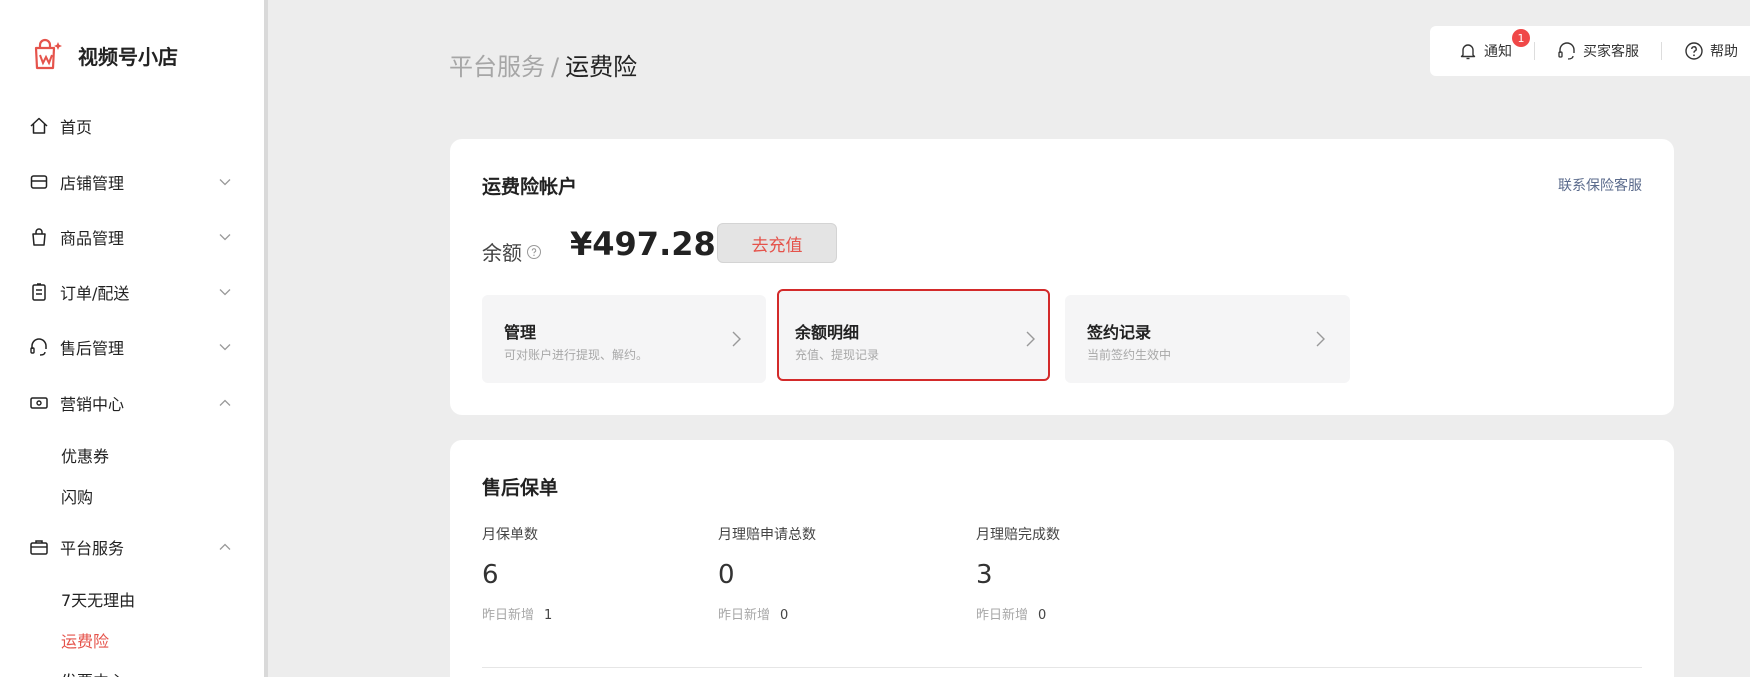 The height and width of the screenshot is (677, 1750). Describe the element at coordinates (134, 182) in the screenshot. I see `nav-item-store: 店铺管理` at that location.